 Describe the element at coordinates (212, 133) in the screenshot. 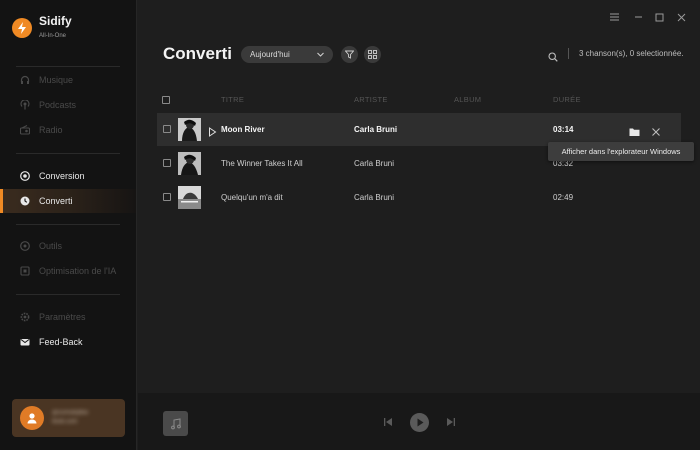

I see `play-icon` at that location.